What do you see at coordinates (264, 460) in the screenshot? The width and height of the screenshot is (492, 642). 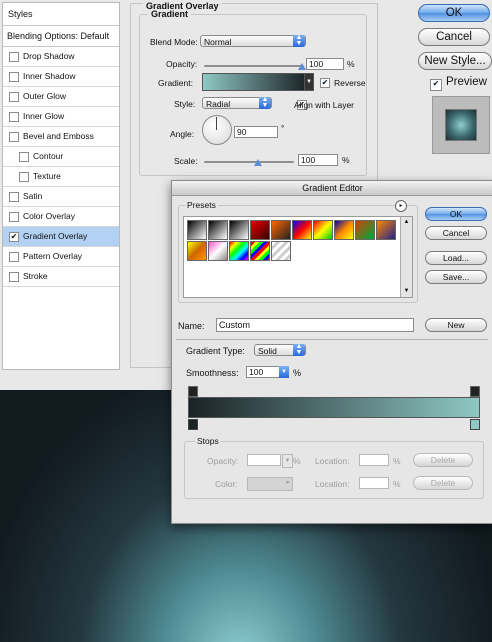 I see `stop-opacity-input` at bounding box center [264, 460].